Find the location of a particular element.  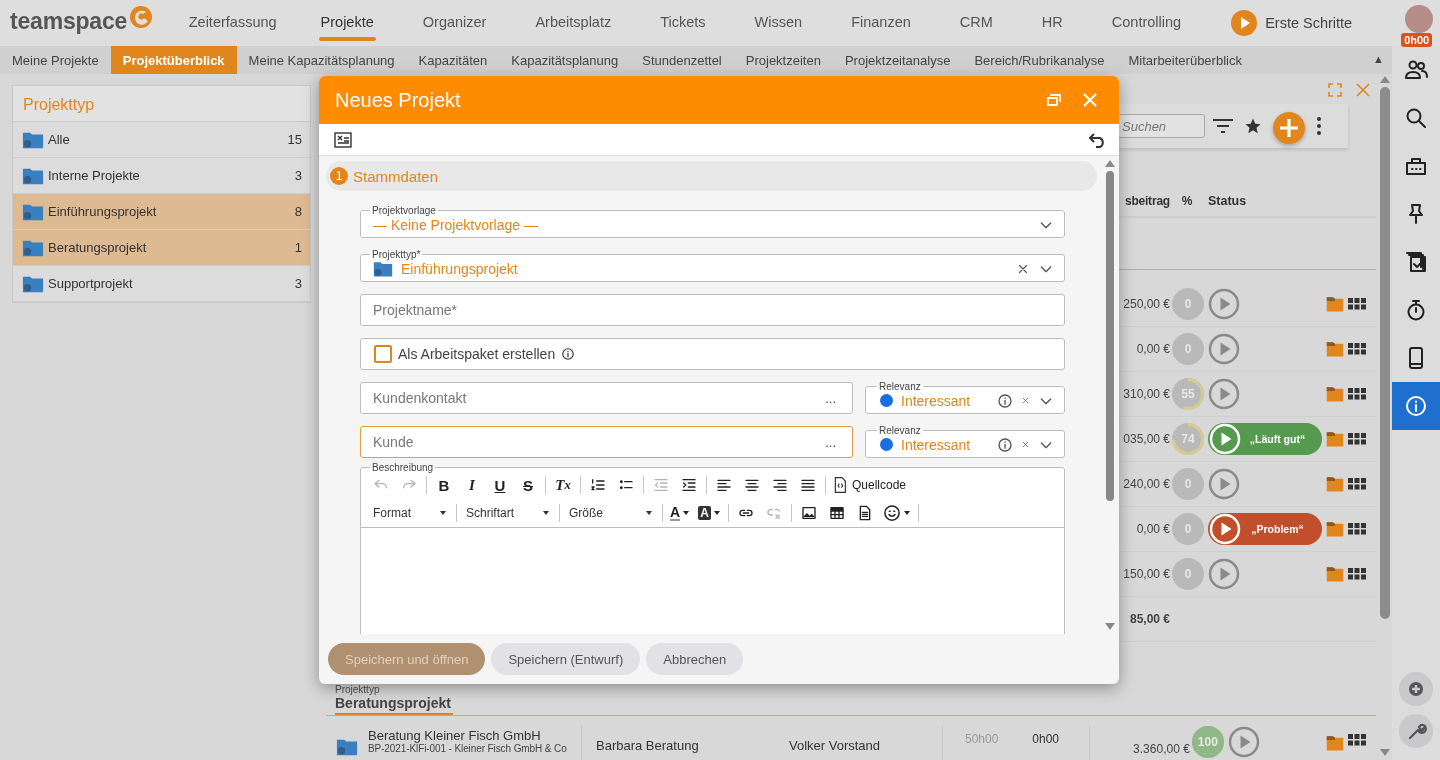

undo-icon is located at coordinates (1098, 139).